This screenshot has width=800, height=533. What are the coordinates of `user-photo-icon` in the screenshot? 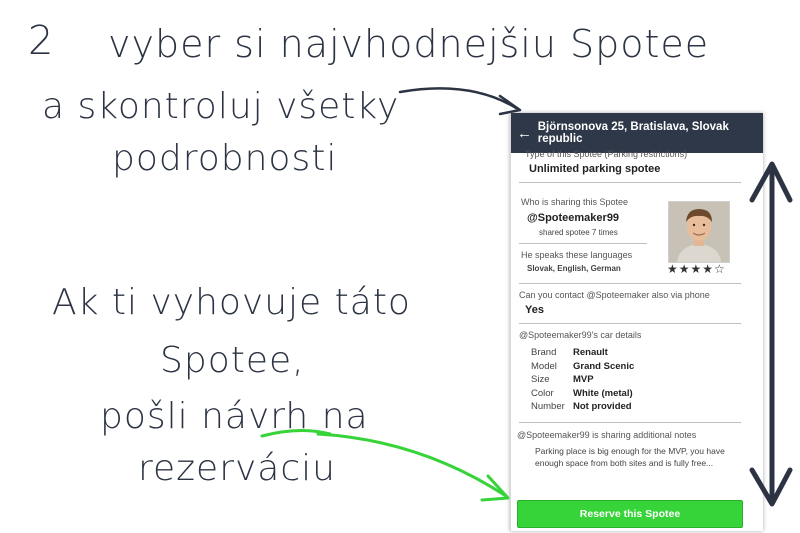 It's located at (699, 232).